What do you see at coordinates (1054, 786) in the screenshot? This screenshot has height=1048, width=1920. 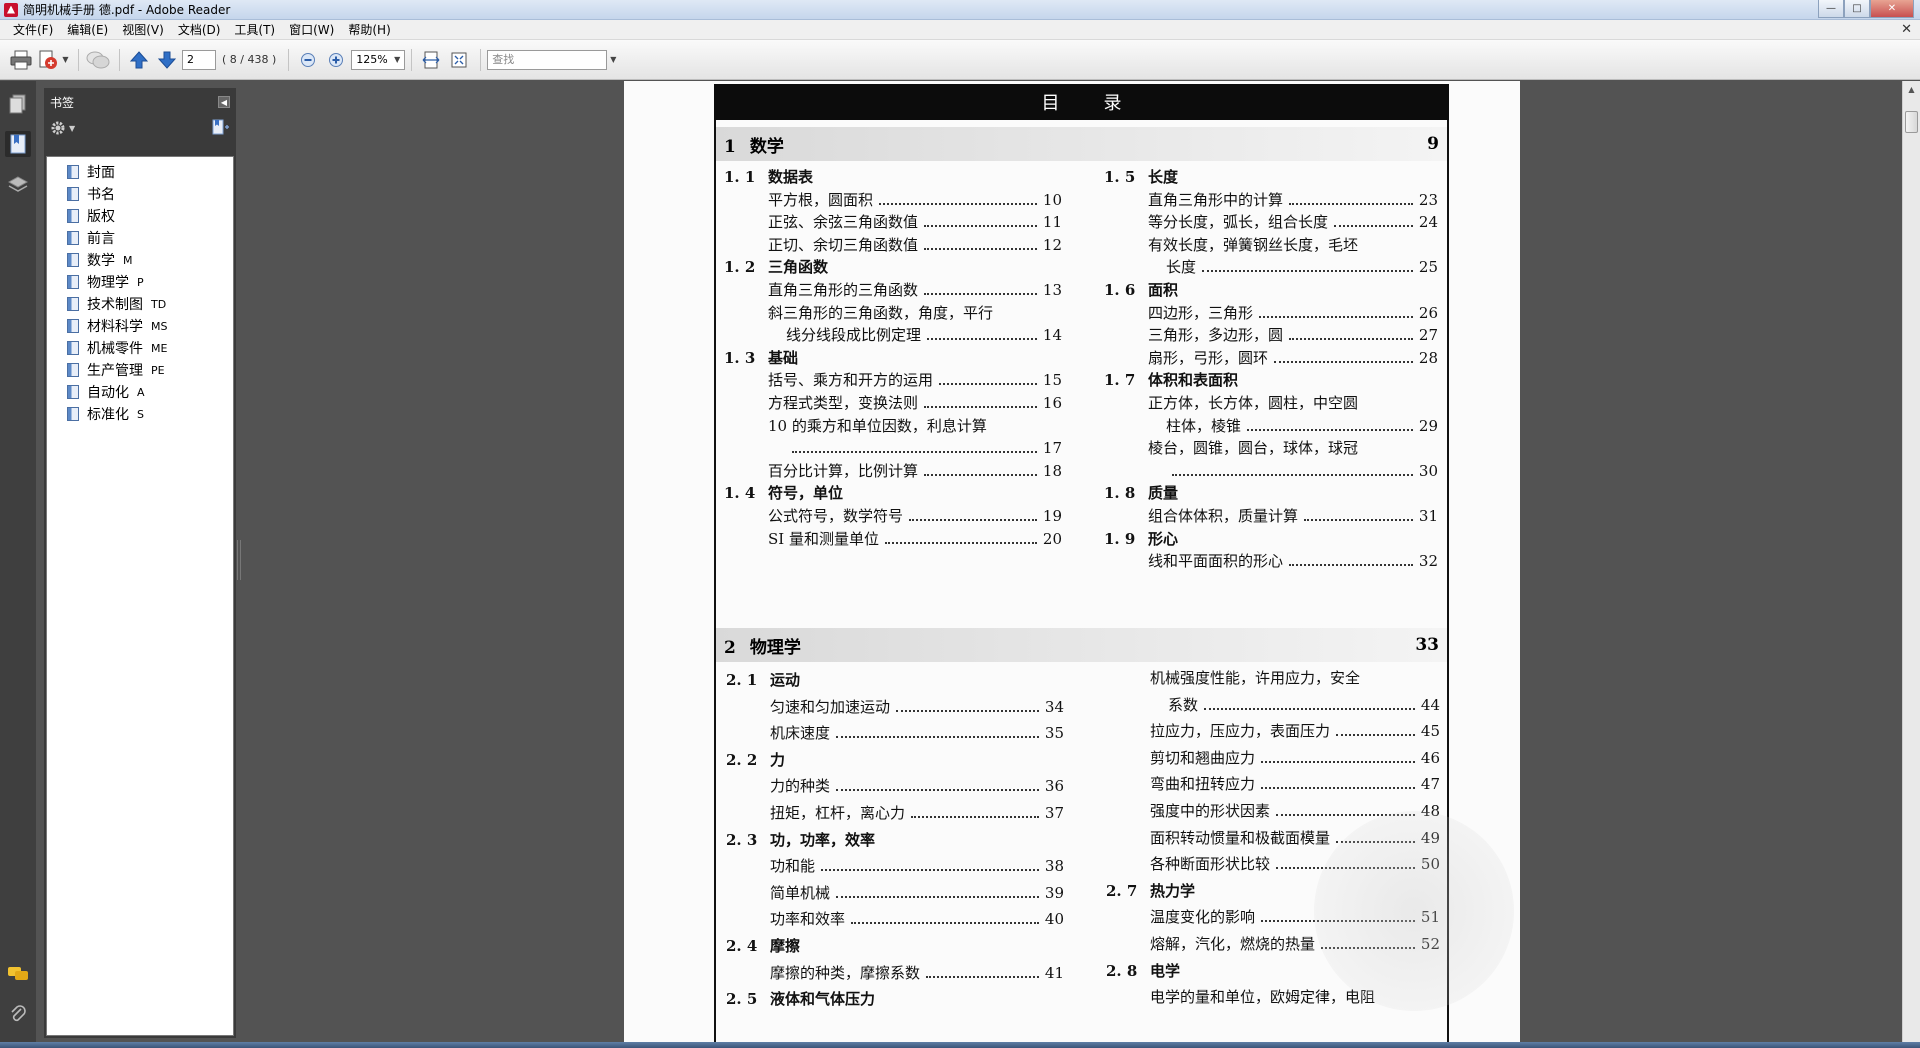 I see `entry-page: 36` at bounding box center [1054, 786].